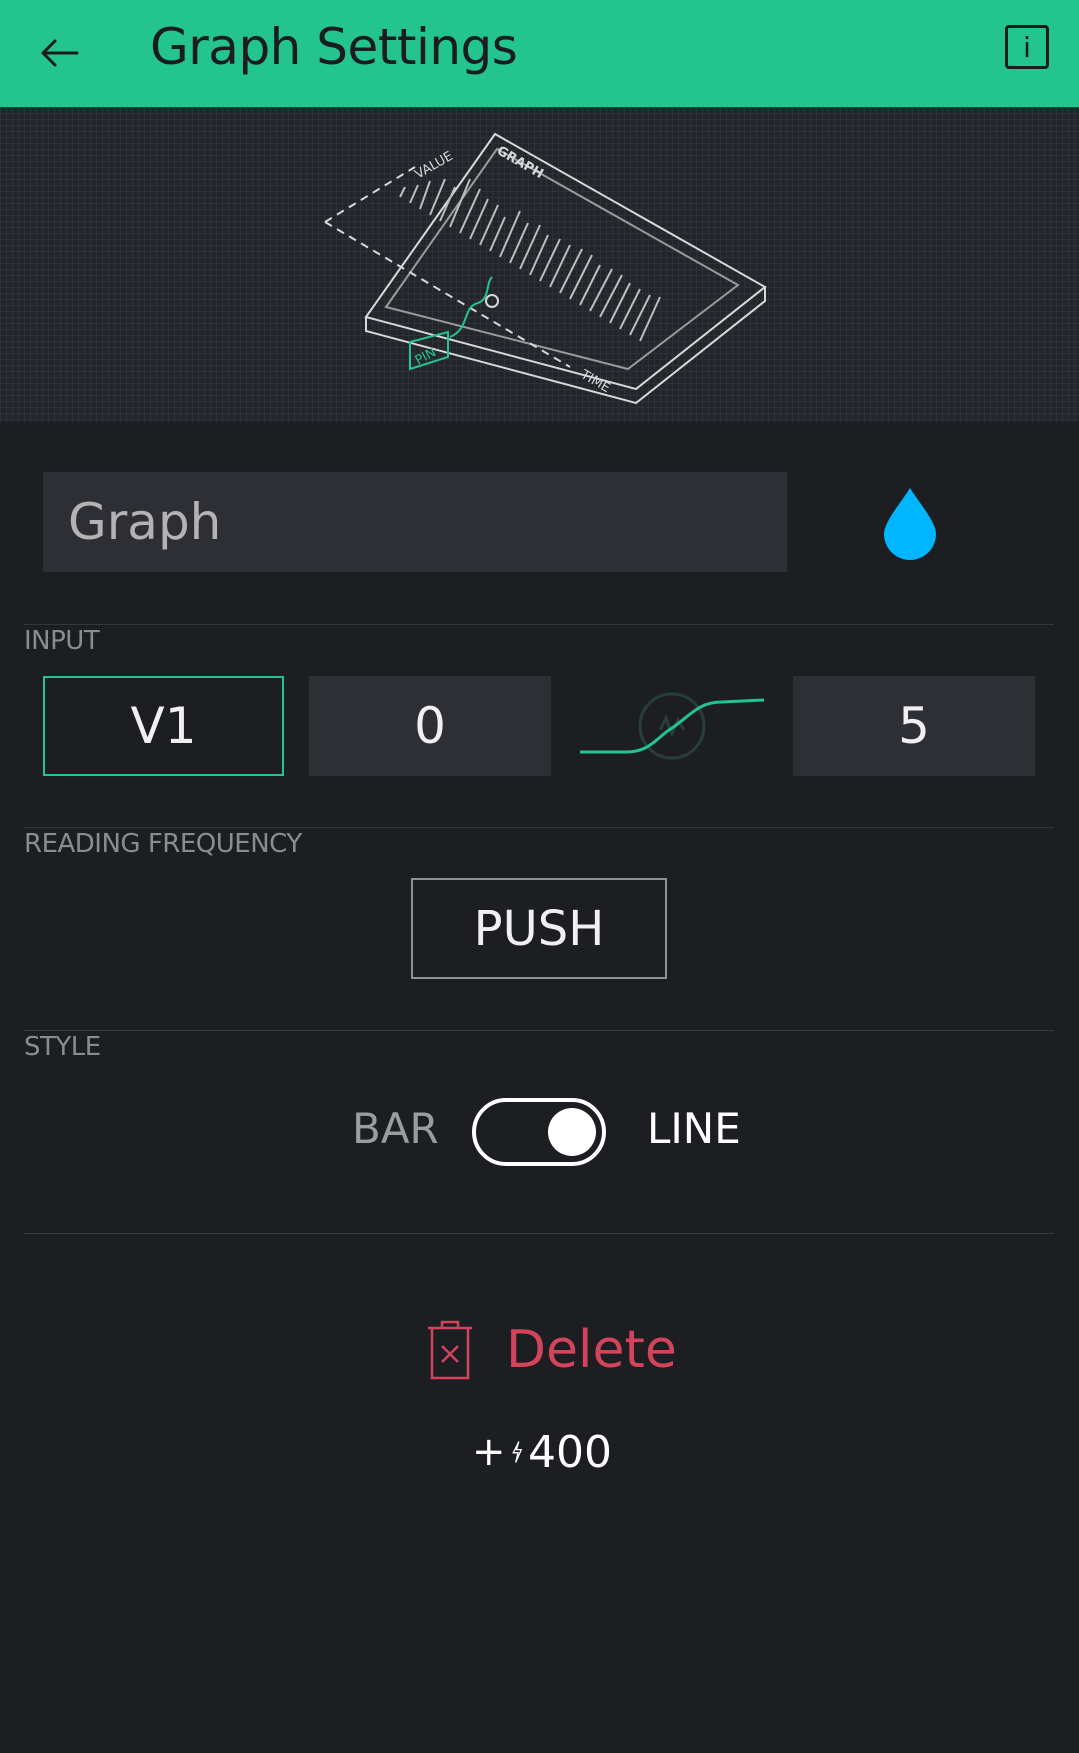 This screenshot has height=1753, width=1079. Describe the element at coordinates (694, 1128) in the screenshot. I see `style-option-line: LINE` at that location.